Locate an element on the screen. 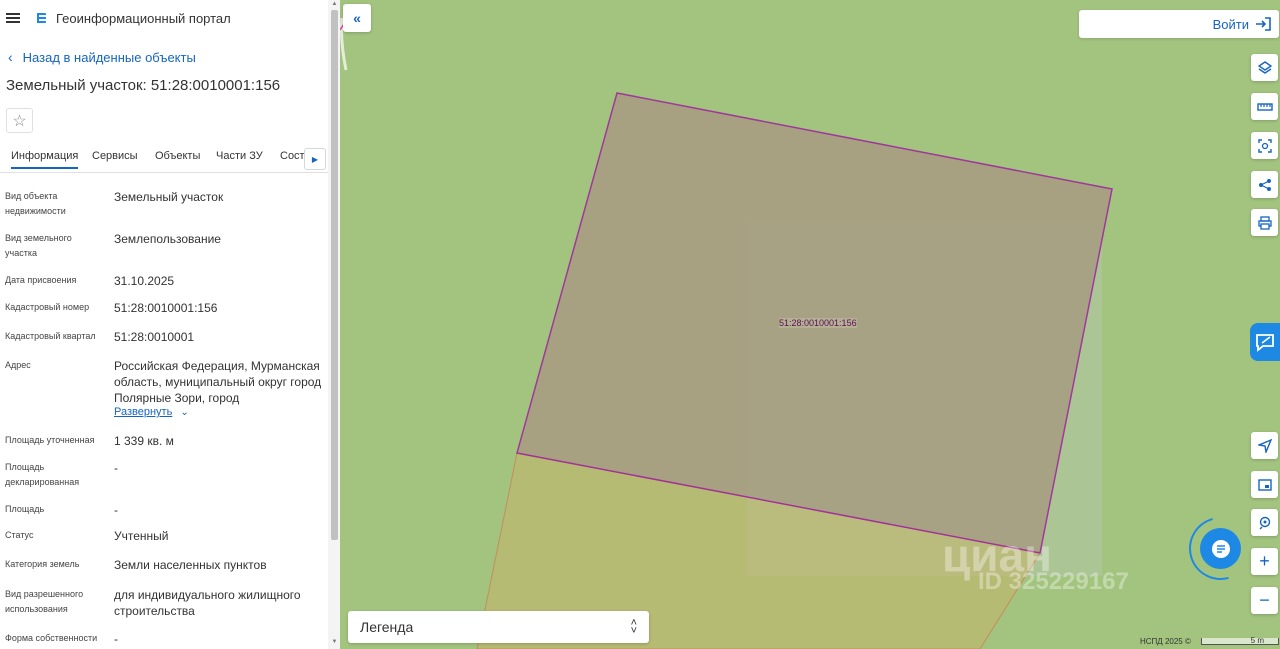 The height and width of the screenshot is (649, 1280). measure-button is located at coordinates (1264, 106).